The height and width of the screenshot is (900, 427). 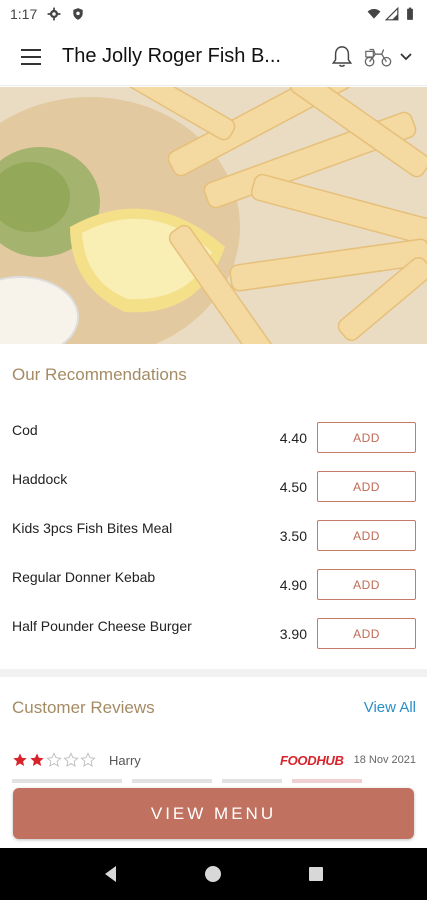 What do you see at coordinates (78, 14) in the screenshot?
I see `shield-icon` at bounding box center [78, 14].